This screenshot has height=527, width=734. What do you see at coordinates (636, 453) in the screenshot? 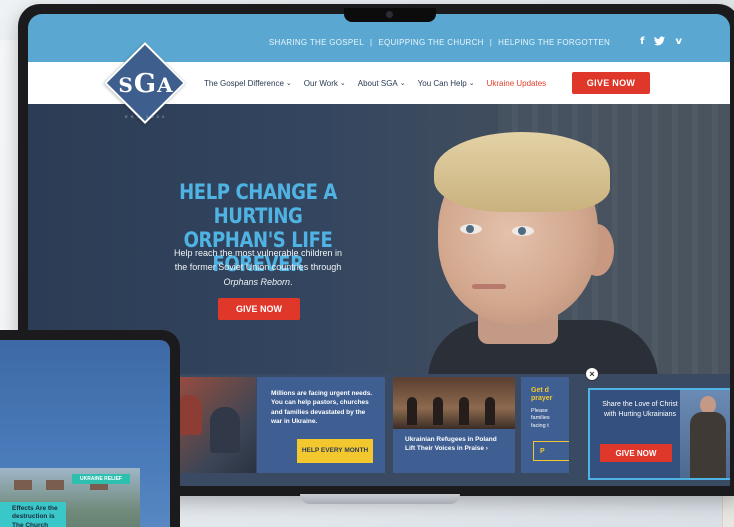
I see `popup-give-now-button: GIVE NOW` at bounding box center [636, 453].